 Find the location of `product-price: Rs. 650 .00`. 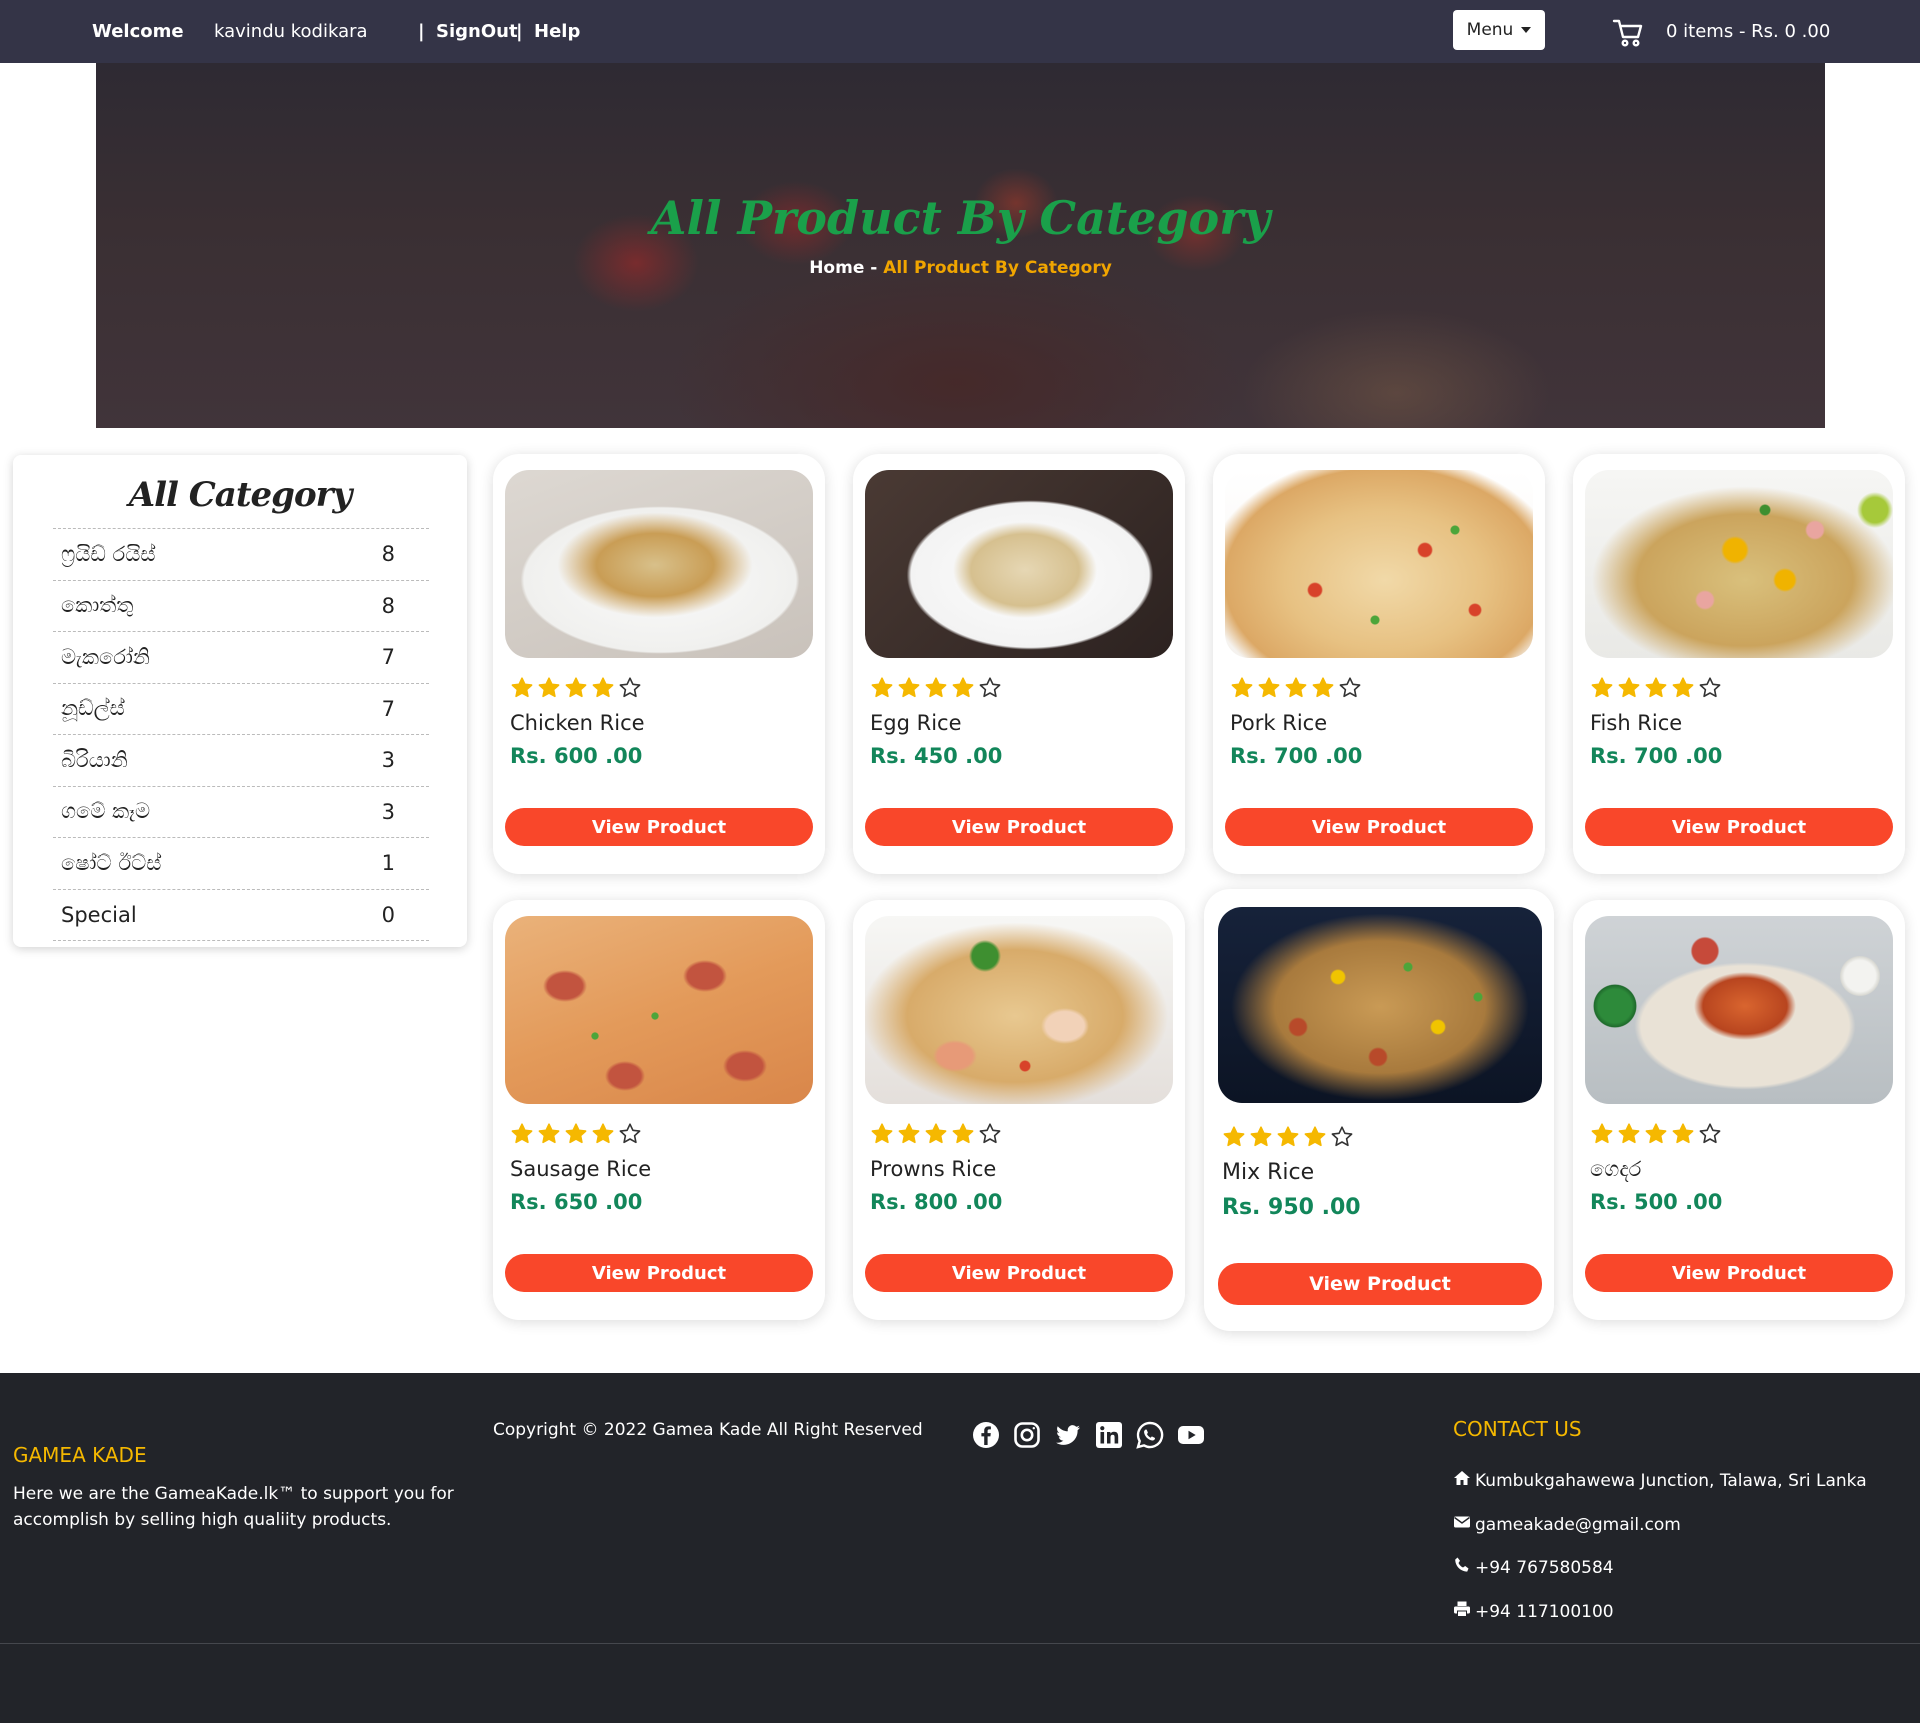

product-price: Rs. 650 .00 is located at coordinates (576, 1202).